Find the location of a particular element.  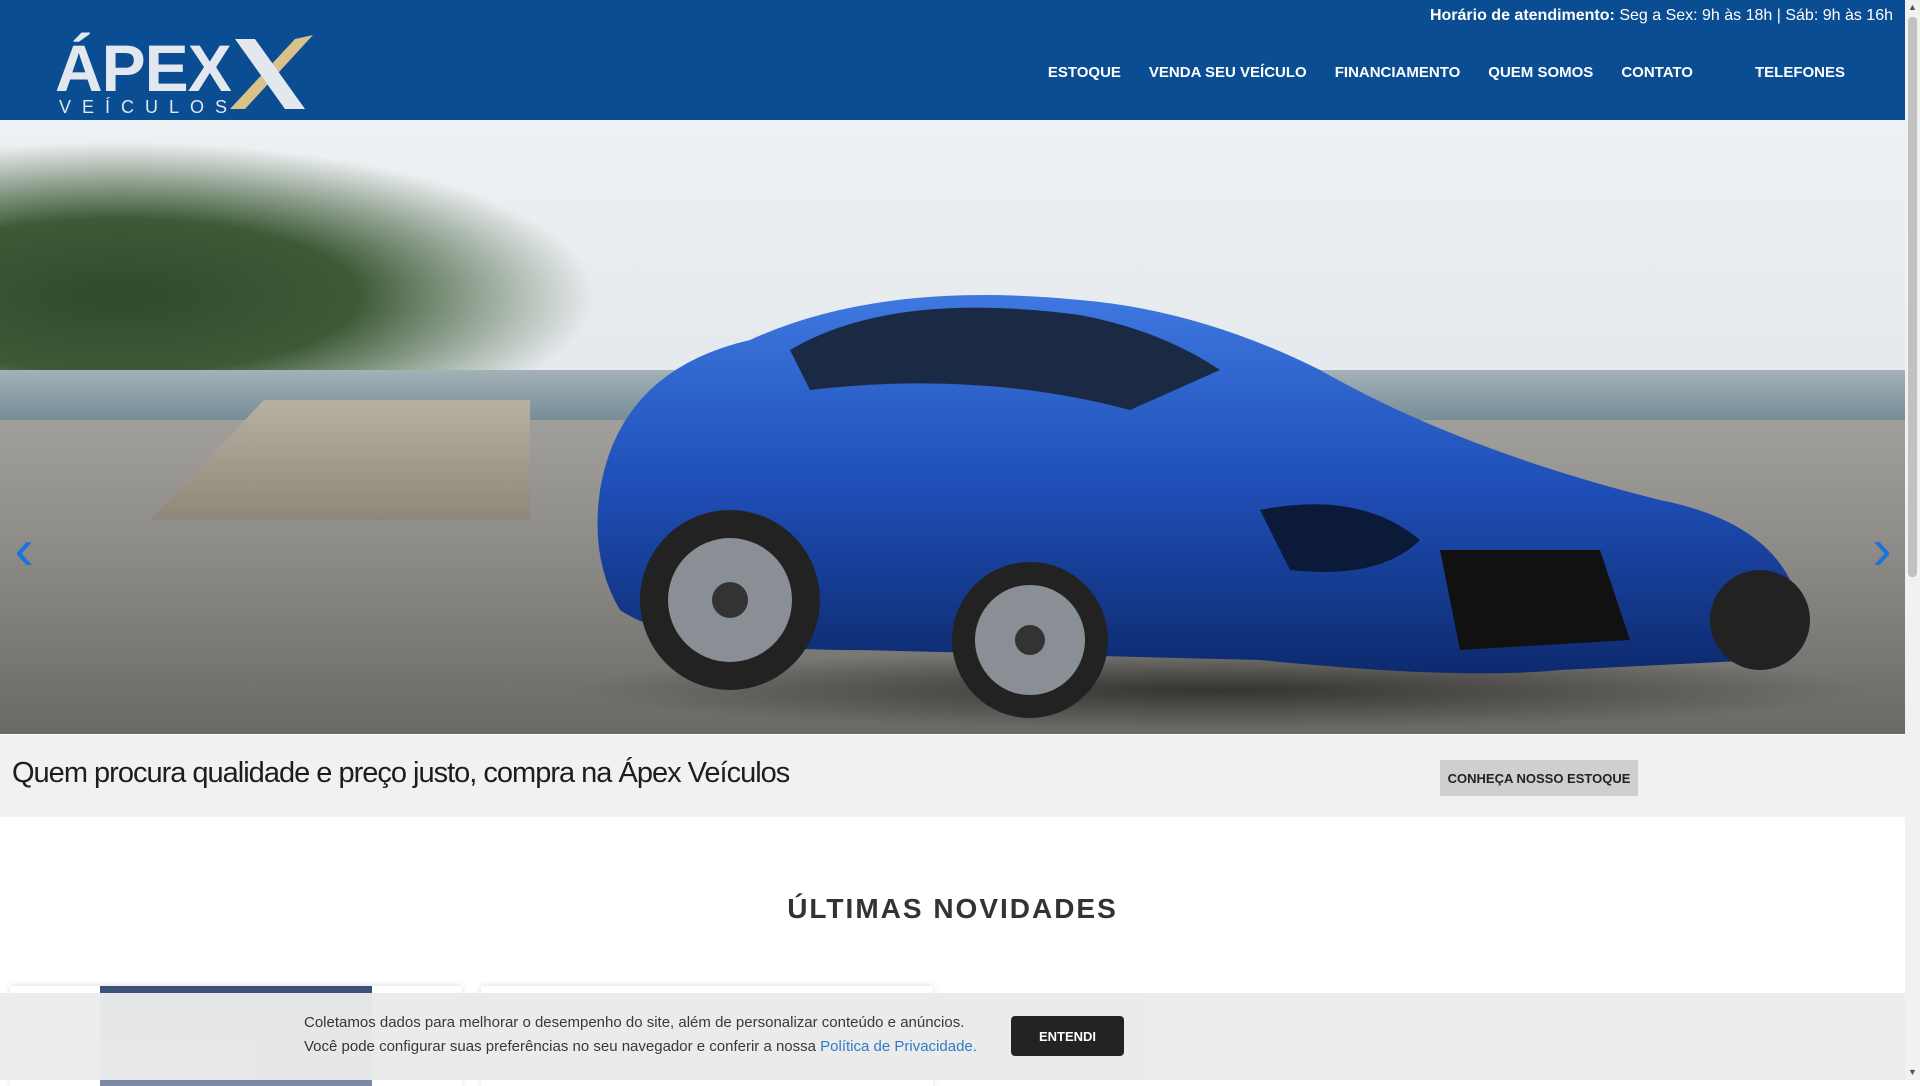

hours-label: Horário de atendimento: is located at coordinates (1522, 15).